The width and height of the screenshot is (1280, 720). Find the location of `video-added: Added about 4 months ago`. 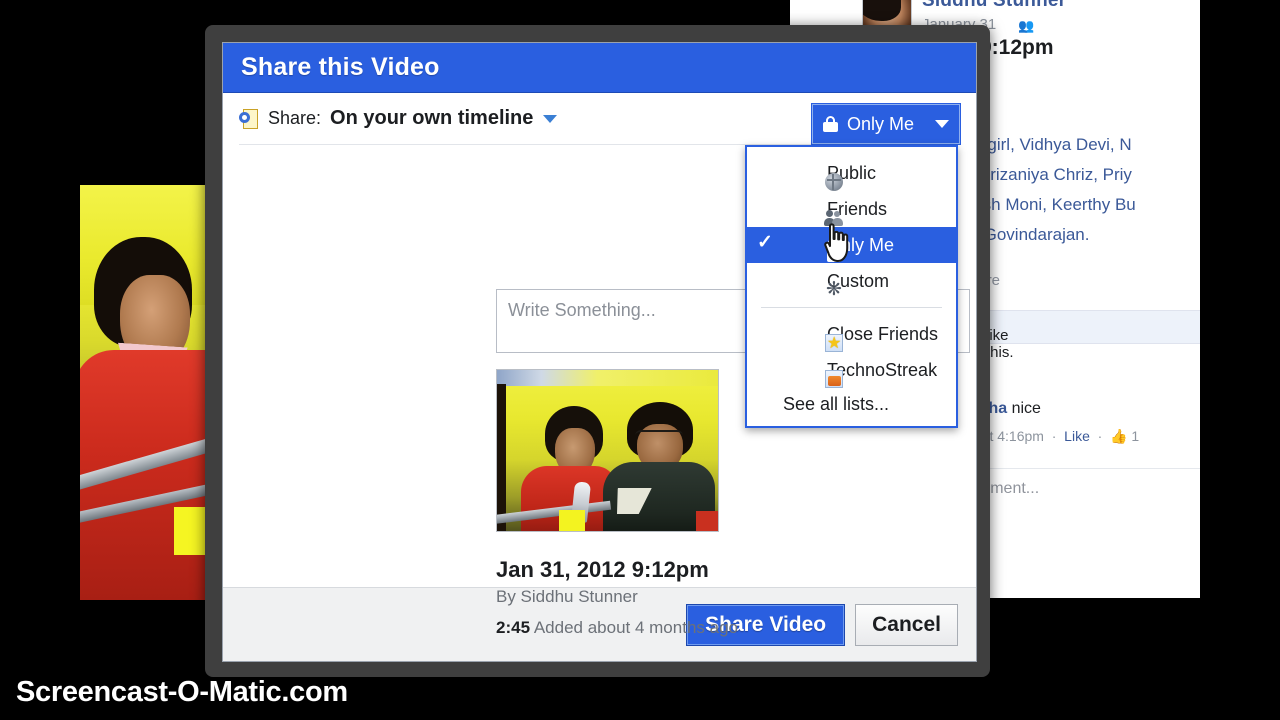

video-added: Added about 4 months ago is located at coordinates (635, 627).